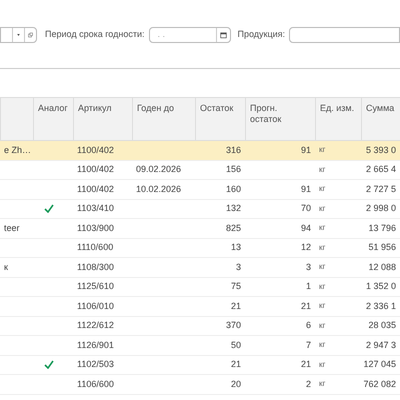 This screenshot has width=400, height=400. I want to click on table-cell-text: 12 088, so click(382, 267).